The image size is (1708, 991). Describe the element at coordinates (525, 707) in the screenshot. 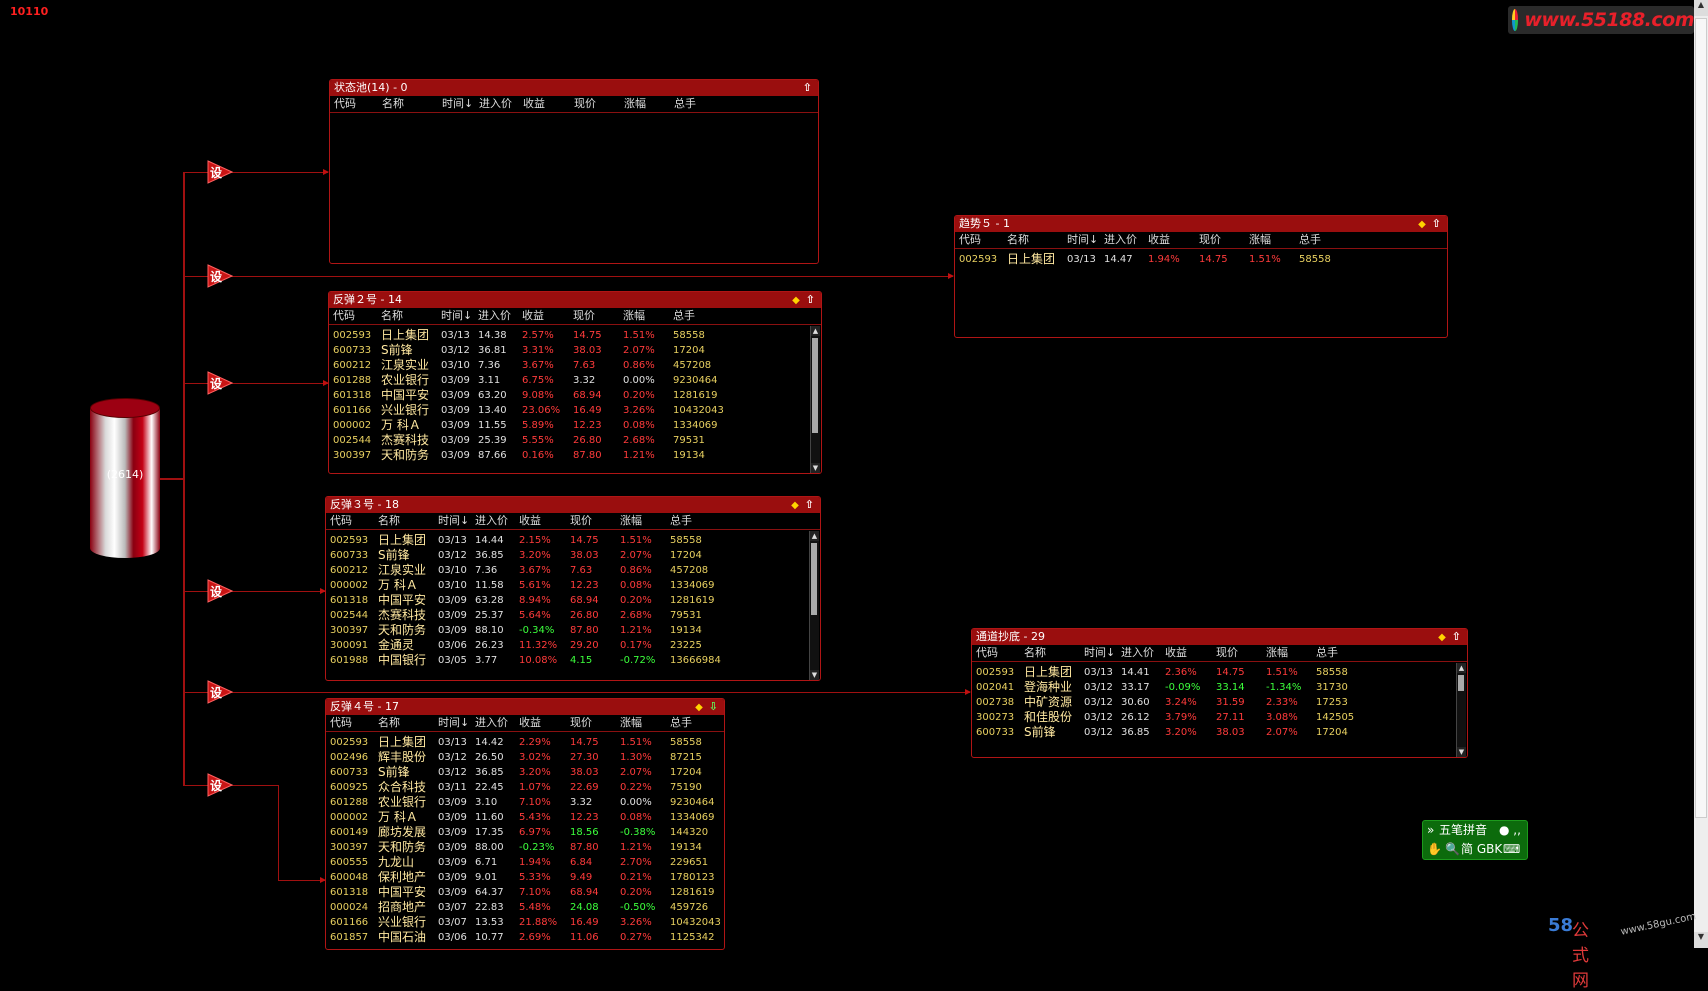

I see `panel-title-bar: 反弹４号 - 17 ◆ ⇩` at that location.